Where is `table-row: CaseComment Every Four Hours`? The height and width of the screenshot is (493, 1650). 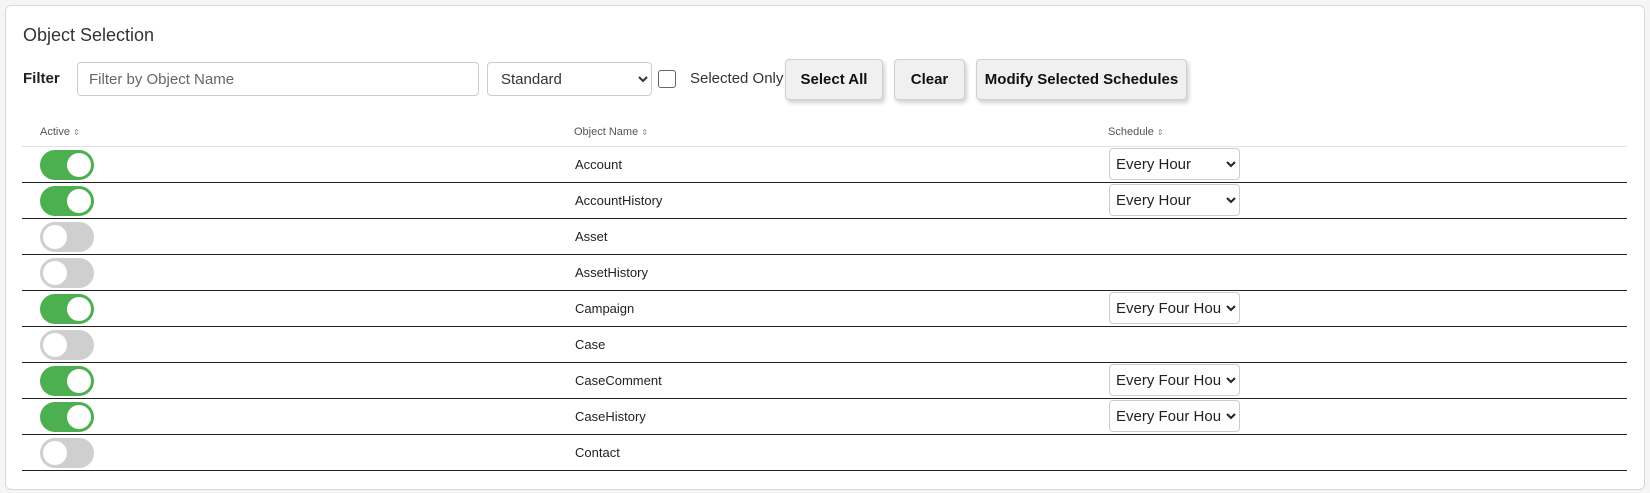 table-row: CaseComment Every Four Hours is located at coordinates (824, 381).